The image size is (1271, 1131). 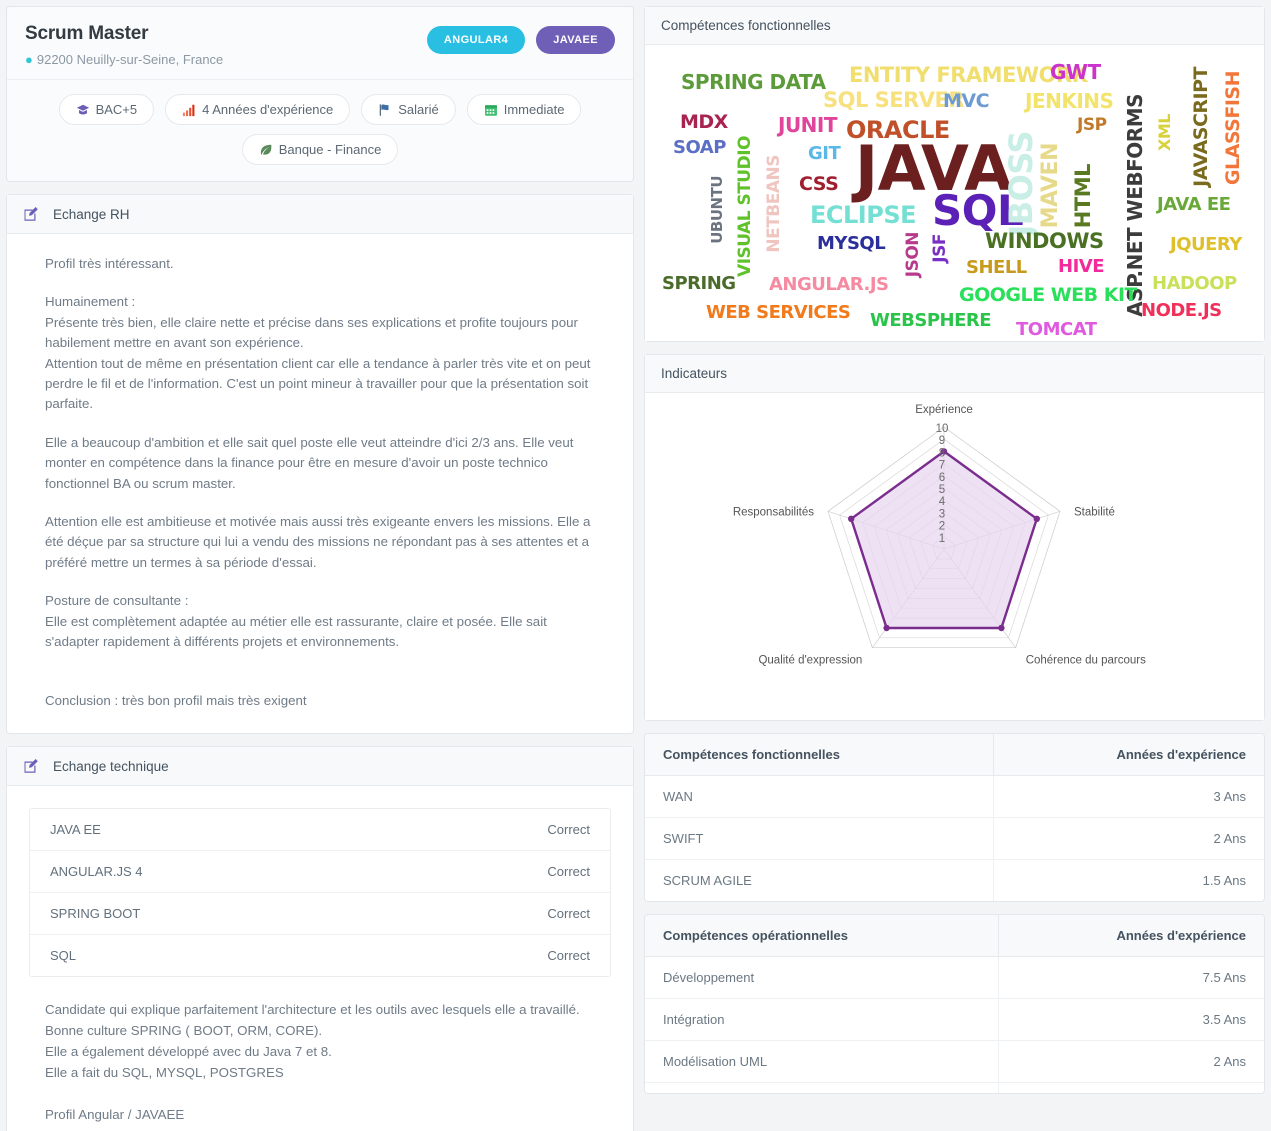 What do you see at coordinates (1056, 329) in the screenshot?
I see `wordcloud-word: TOMCAT` at bounding box center [1056, 329].